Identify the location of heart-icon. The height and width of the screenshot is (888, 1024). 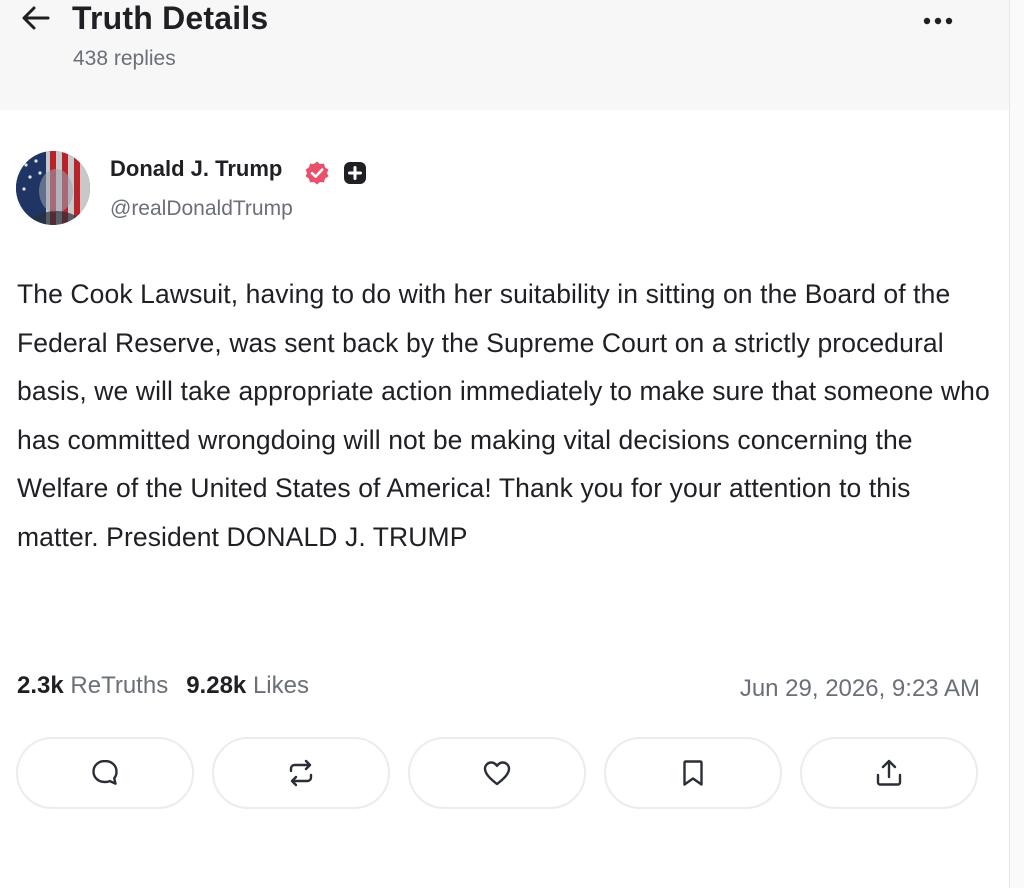
(497, 773).